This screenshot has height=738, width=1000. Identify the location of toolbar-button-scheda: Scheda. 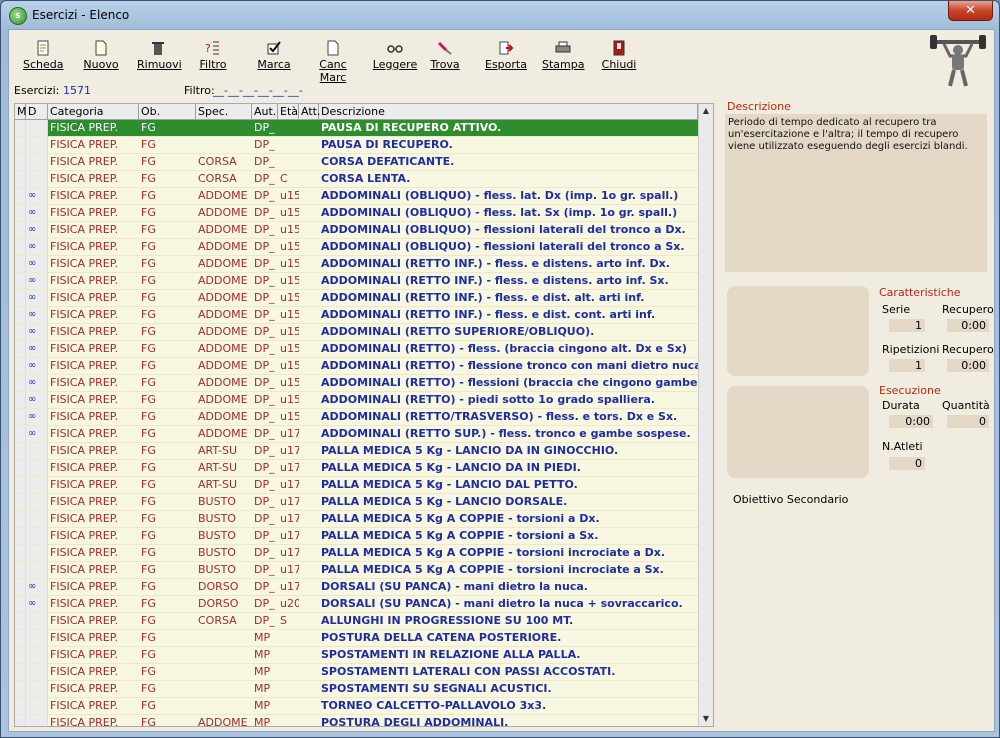
(43, 57).